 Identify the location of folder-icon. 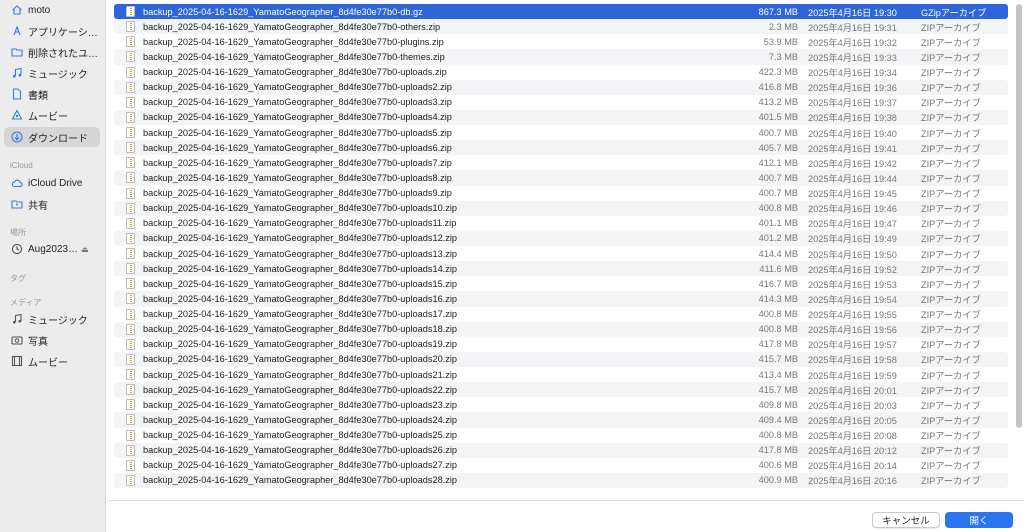
(16, 52).